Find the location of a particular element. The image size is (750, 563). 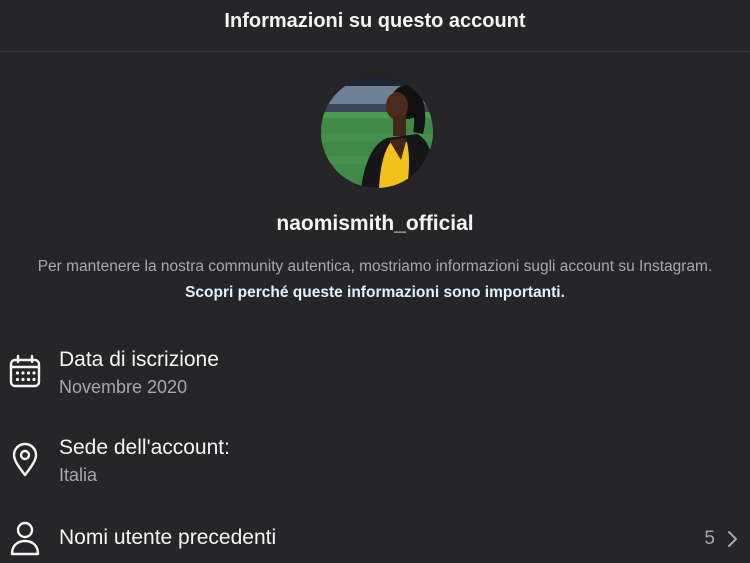

header-bar: Informazioni su questo account is located at coordinates (375, 26).